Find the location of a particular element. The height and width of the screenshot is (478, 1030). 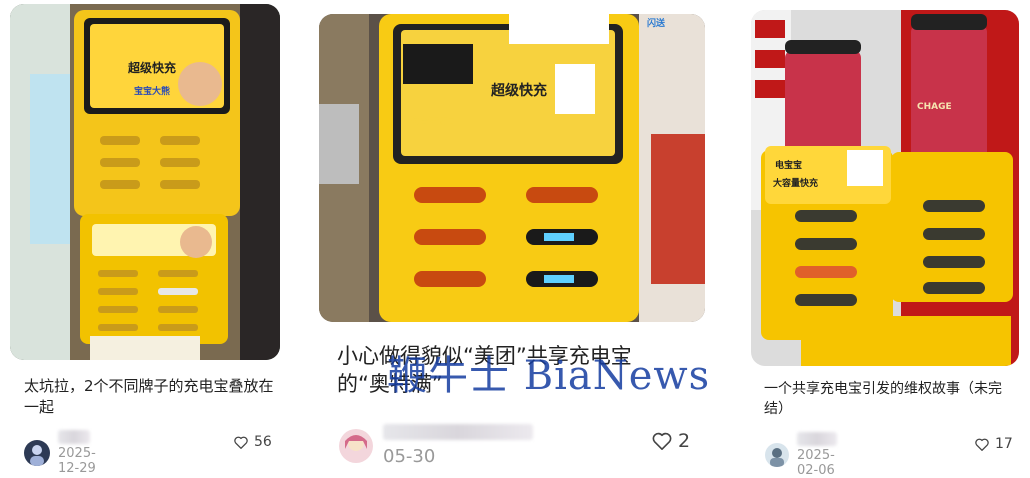

card-3-image-text-1: 电宝宝 is located at coordinates (789, 166).